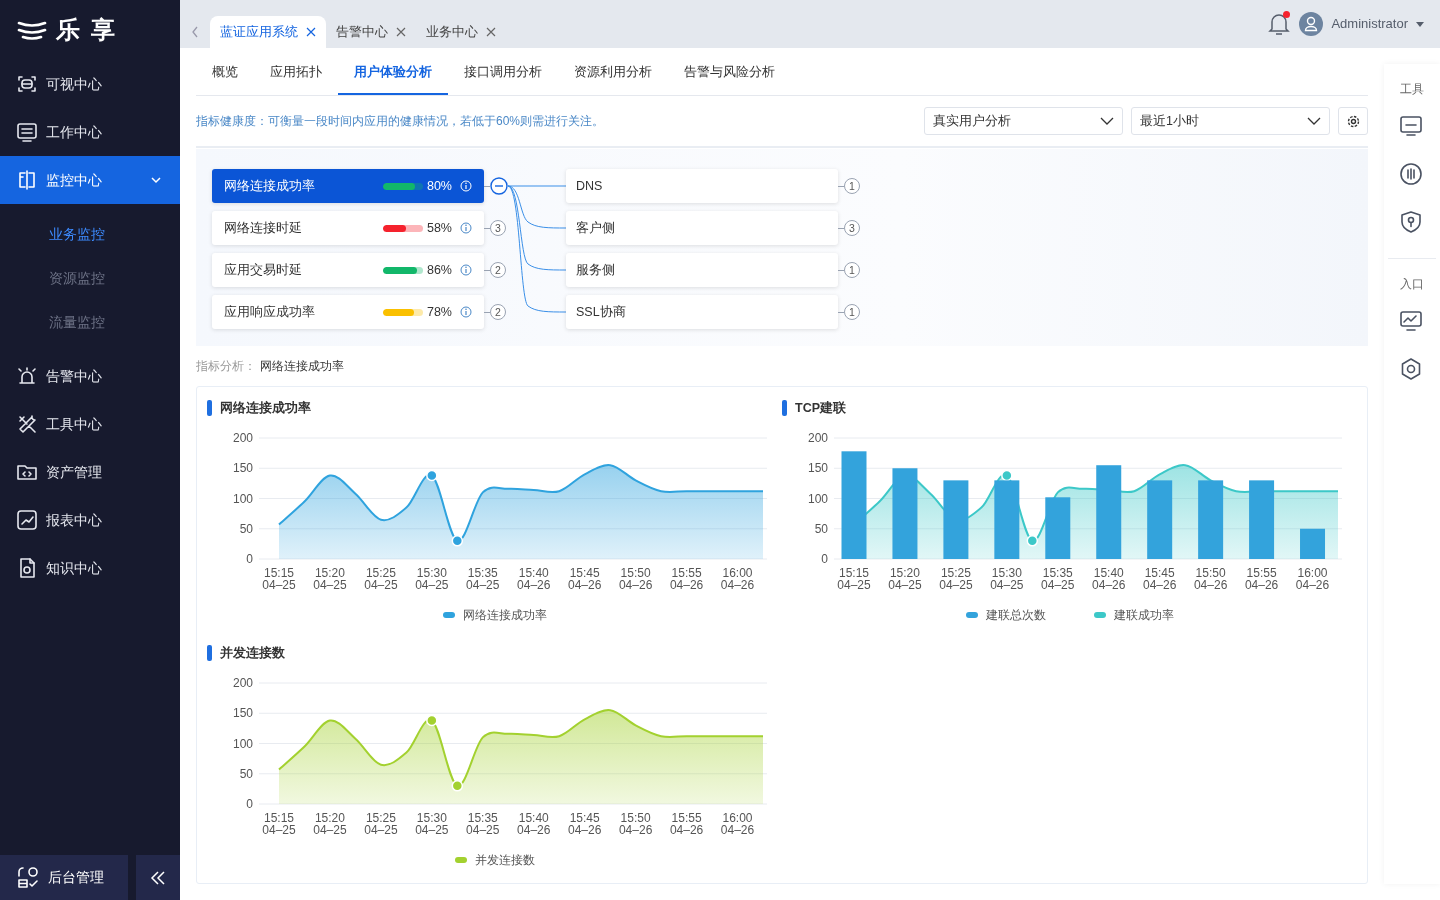  What do you see at coordinates (504, 860) in the screenshot?
I see `legend-label: 并发连接数` at bounding box center [504, 860].